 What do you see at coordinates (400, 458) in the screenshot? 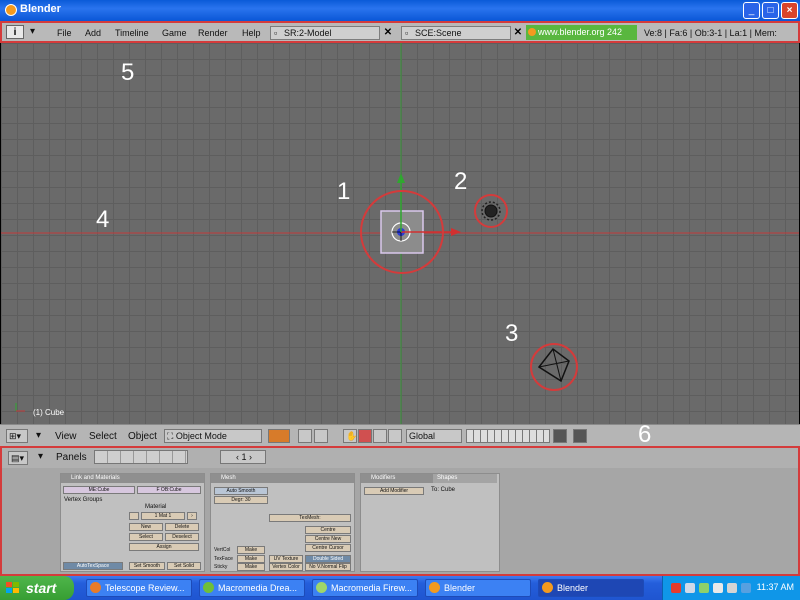
I see `buttons-header: ▤▾ ▾ Panels ‹ 1 ›` at bounding box center [400, 458].